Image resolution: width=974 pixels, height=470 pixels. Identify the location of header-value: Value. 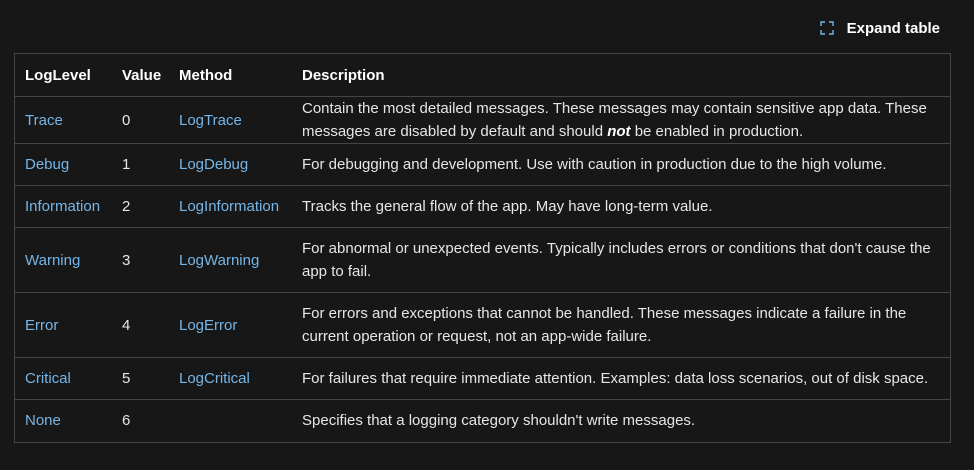
(140, 75).